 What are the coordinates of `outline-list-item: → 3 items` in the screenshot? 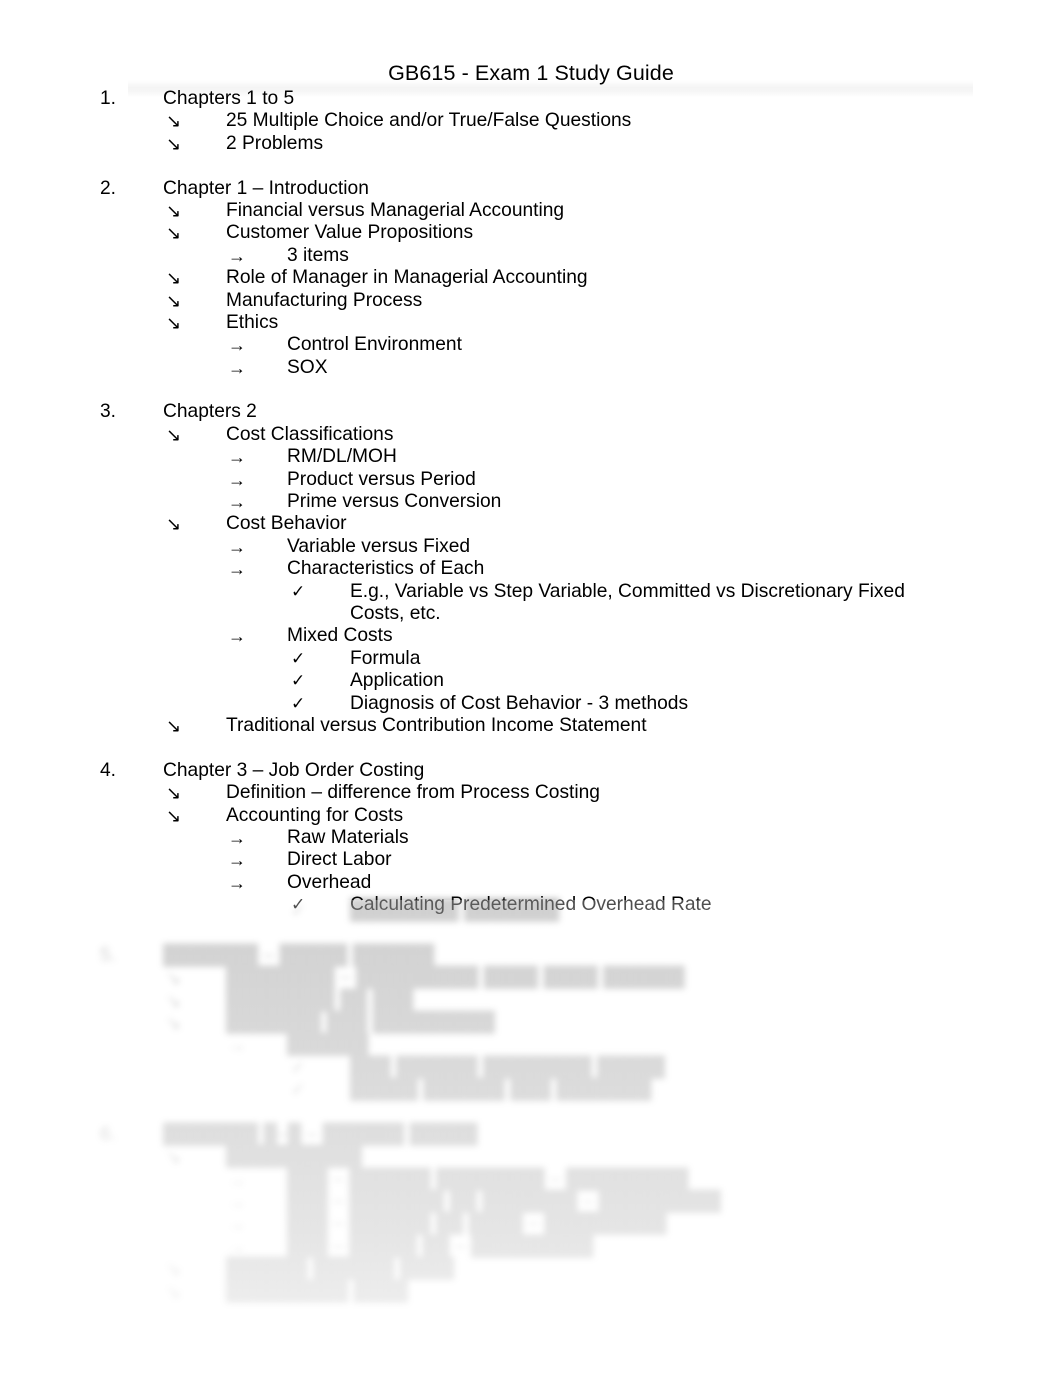 It's located at (531, 256).